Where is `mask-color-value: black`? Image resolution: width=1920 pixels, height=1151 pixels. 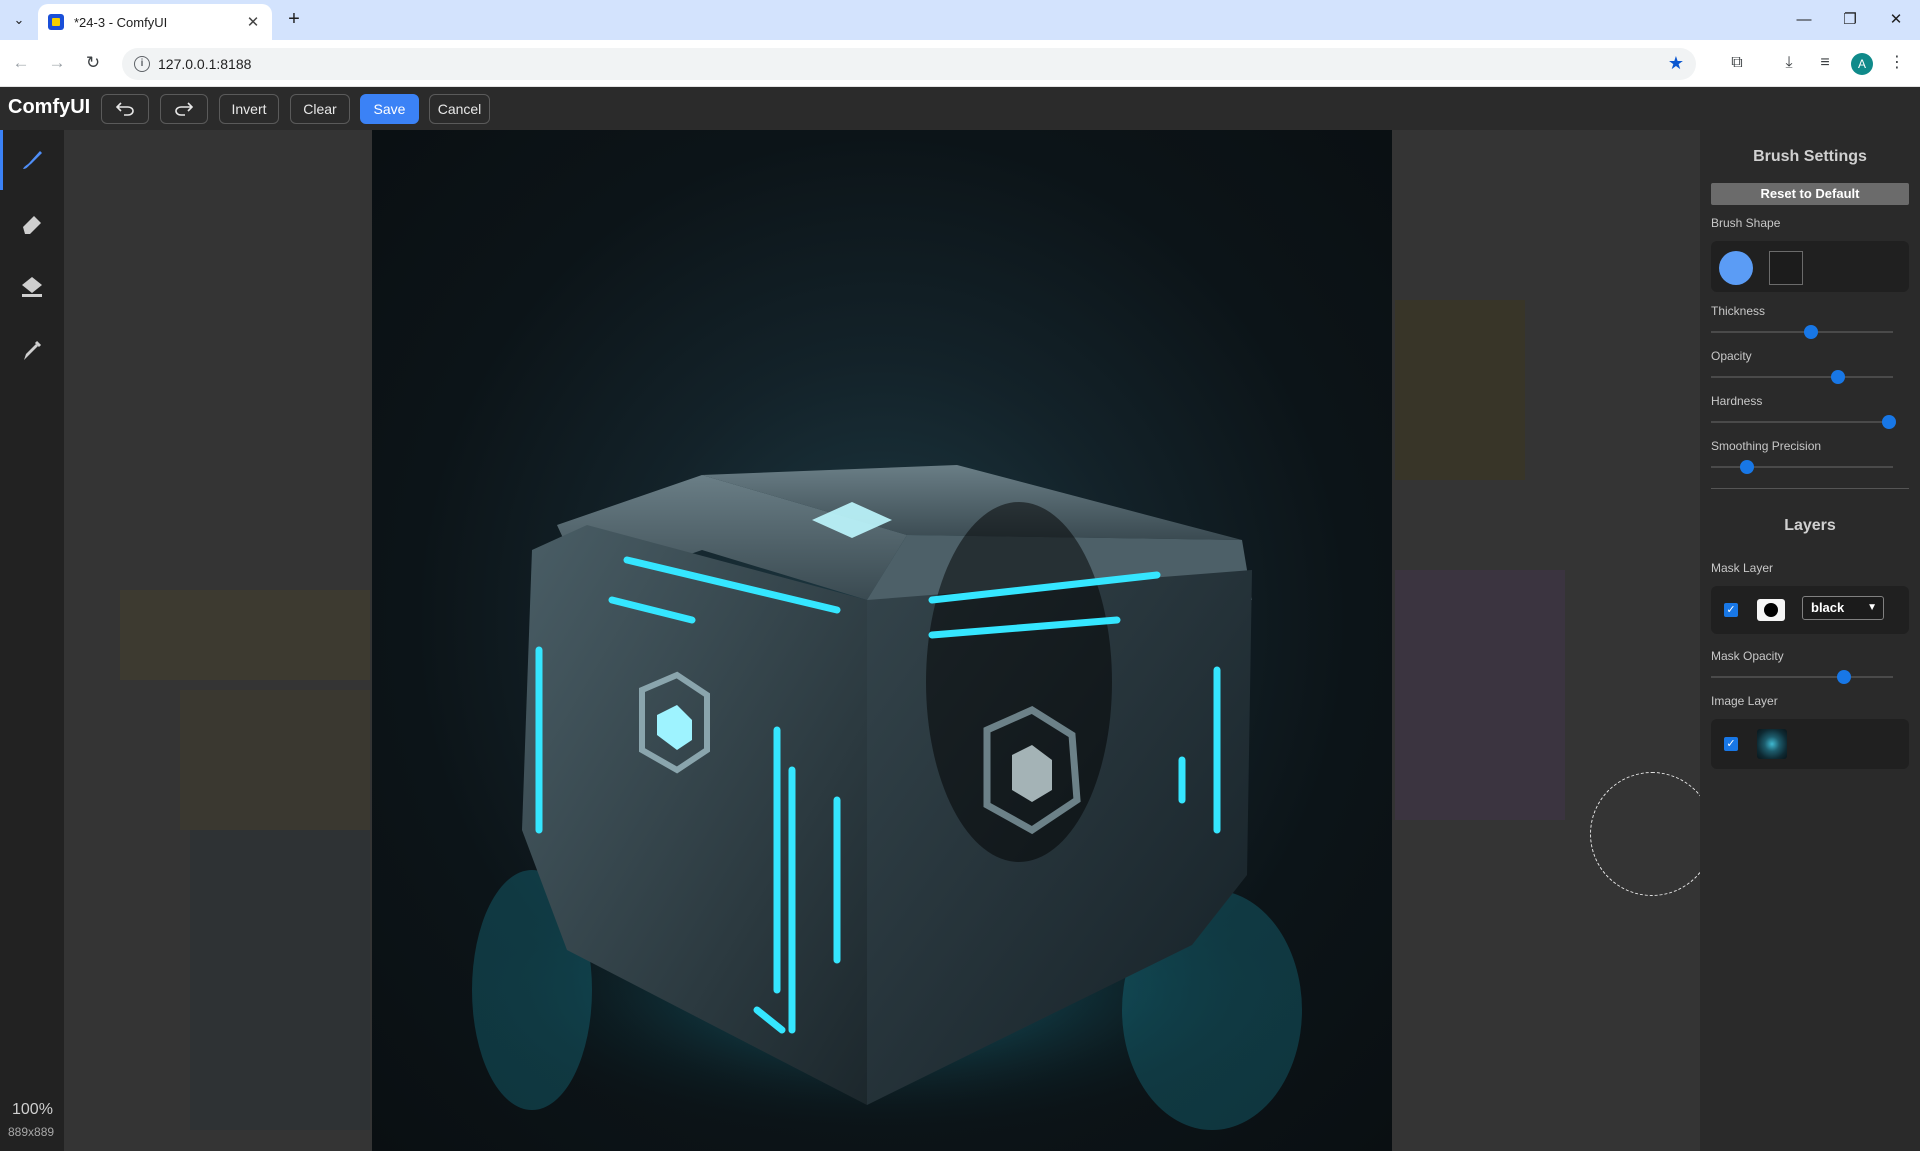 mask-color-value: black is located at coordinates (1828, 607).